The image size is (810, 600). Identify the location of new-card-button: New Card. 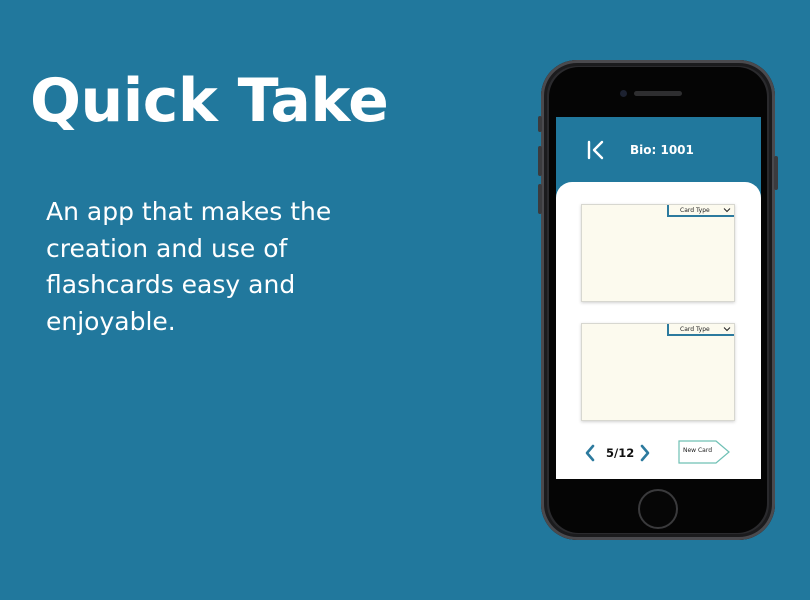
(704, 452).